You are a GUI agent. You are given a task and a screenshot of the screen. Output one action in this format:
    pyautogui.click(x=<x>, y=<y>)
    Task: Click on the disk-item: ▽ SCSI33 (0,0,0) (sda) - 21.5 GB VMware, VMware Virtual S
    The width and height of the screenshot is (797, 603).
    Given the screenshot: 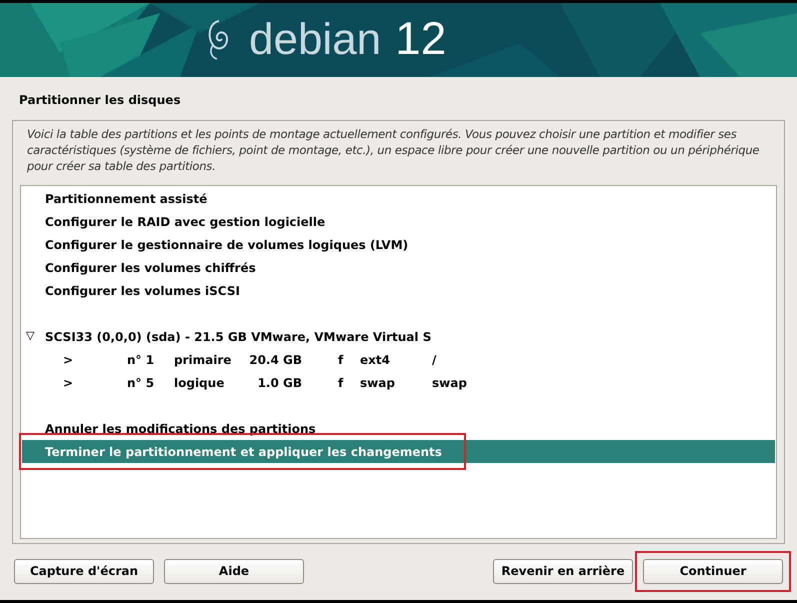 What is the action you would take?
    pyautogui.click(x=398, y=336)
    